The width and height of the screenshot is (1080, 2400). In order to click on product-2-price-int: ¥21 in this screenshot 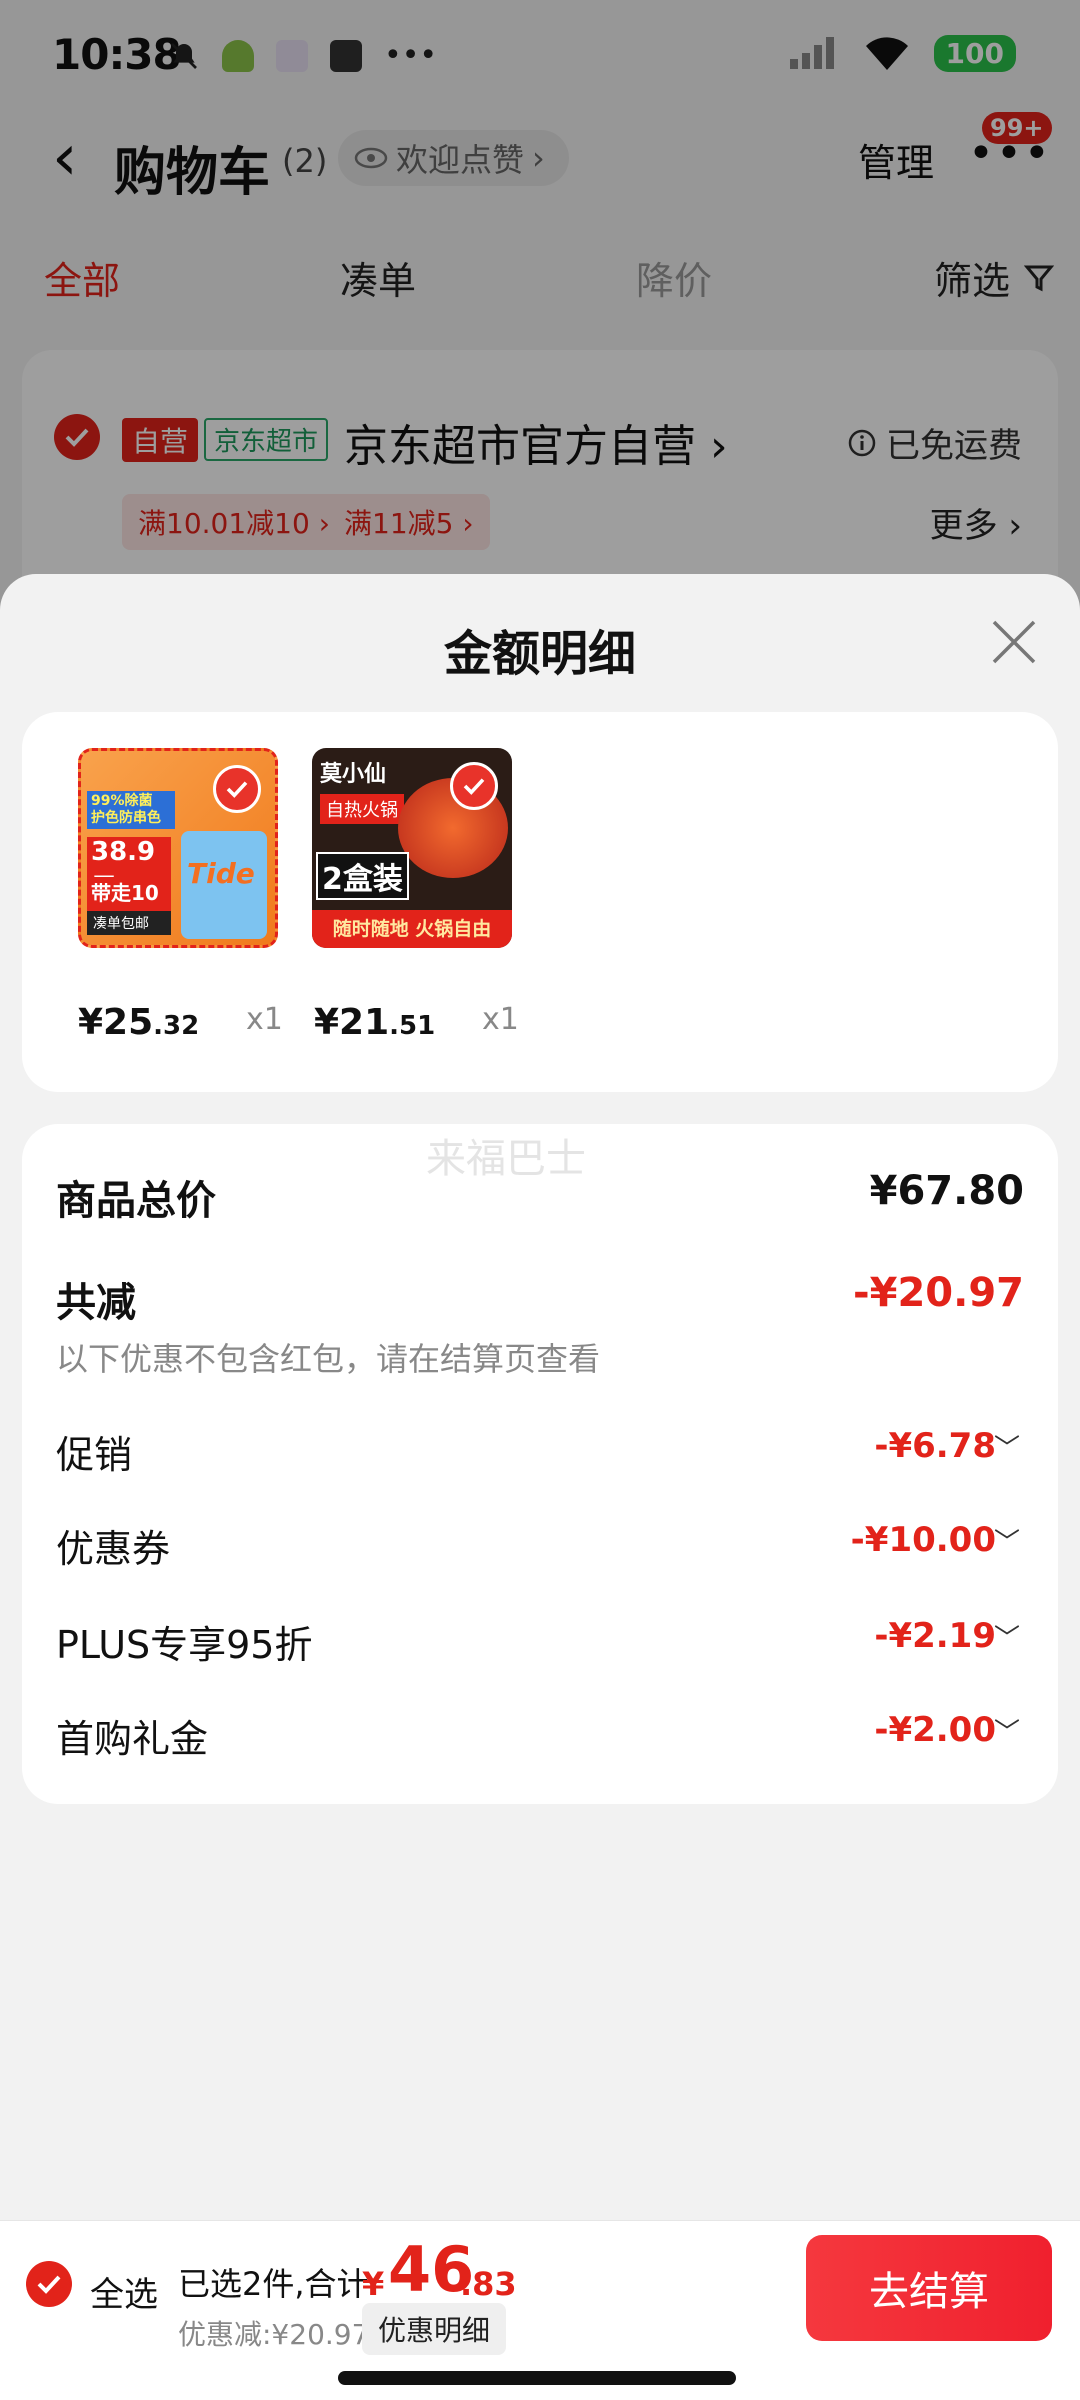, I will do `click(352, 1022)`.